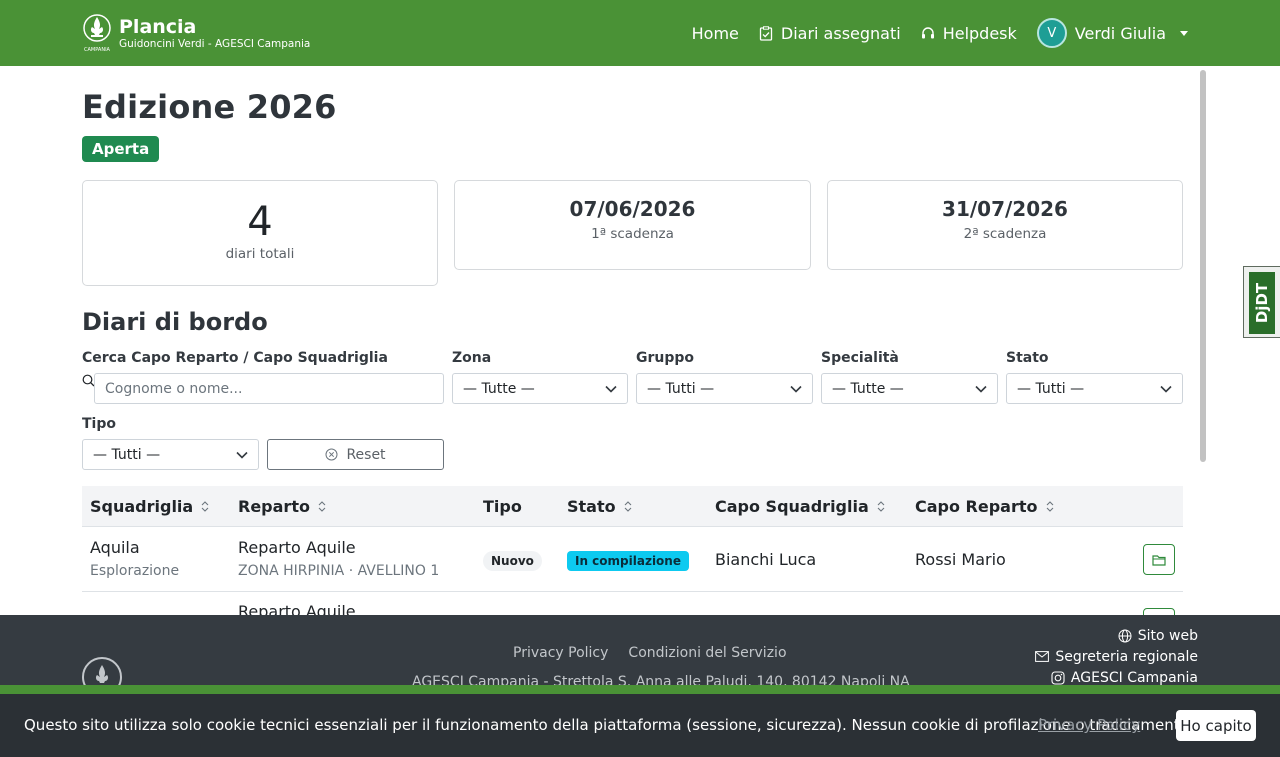 Image resolution: width=1280 pixels, height=757 pixels. What do you see at coordinates (175, 322) in the screenshot?
I see `section-title: Diari di bordo` at bounding box center [175, 322].